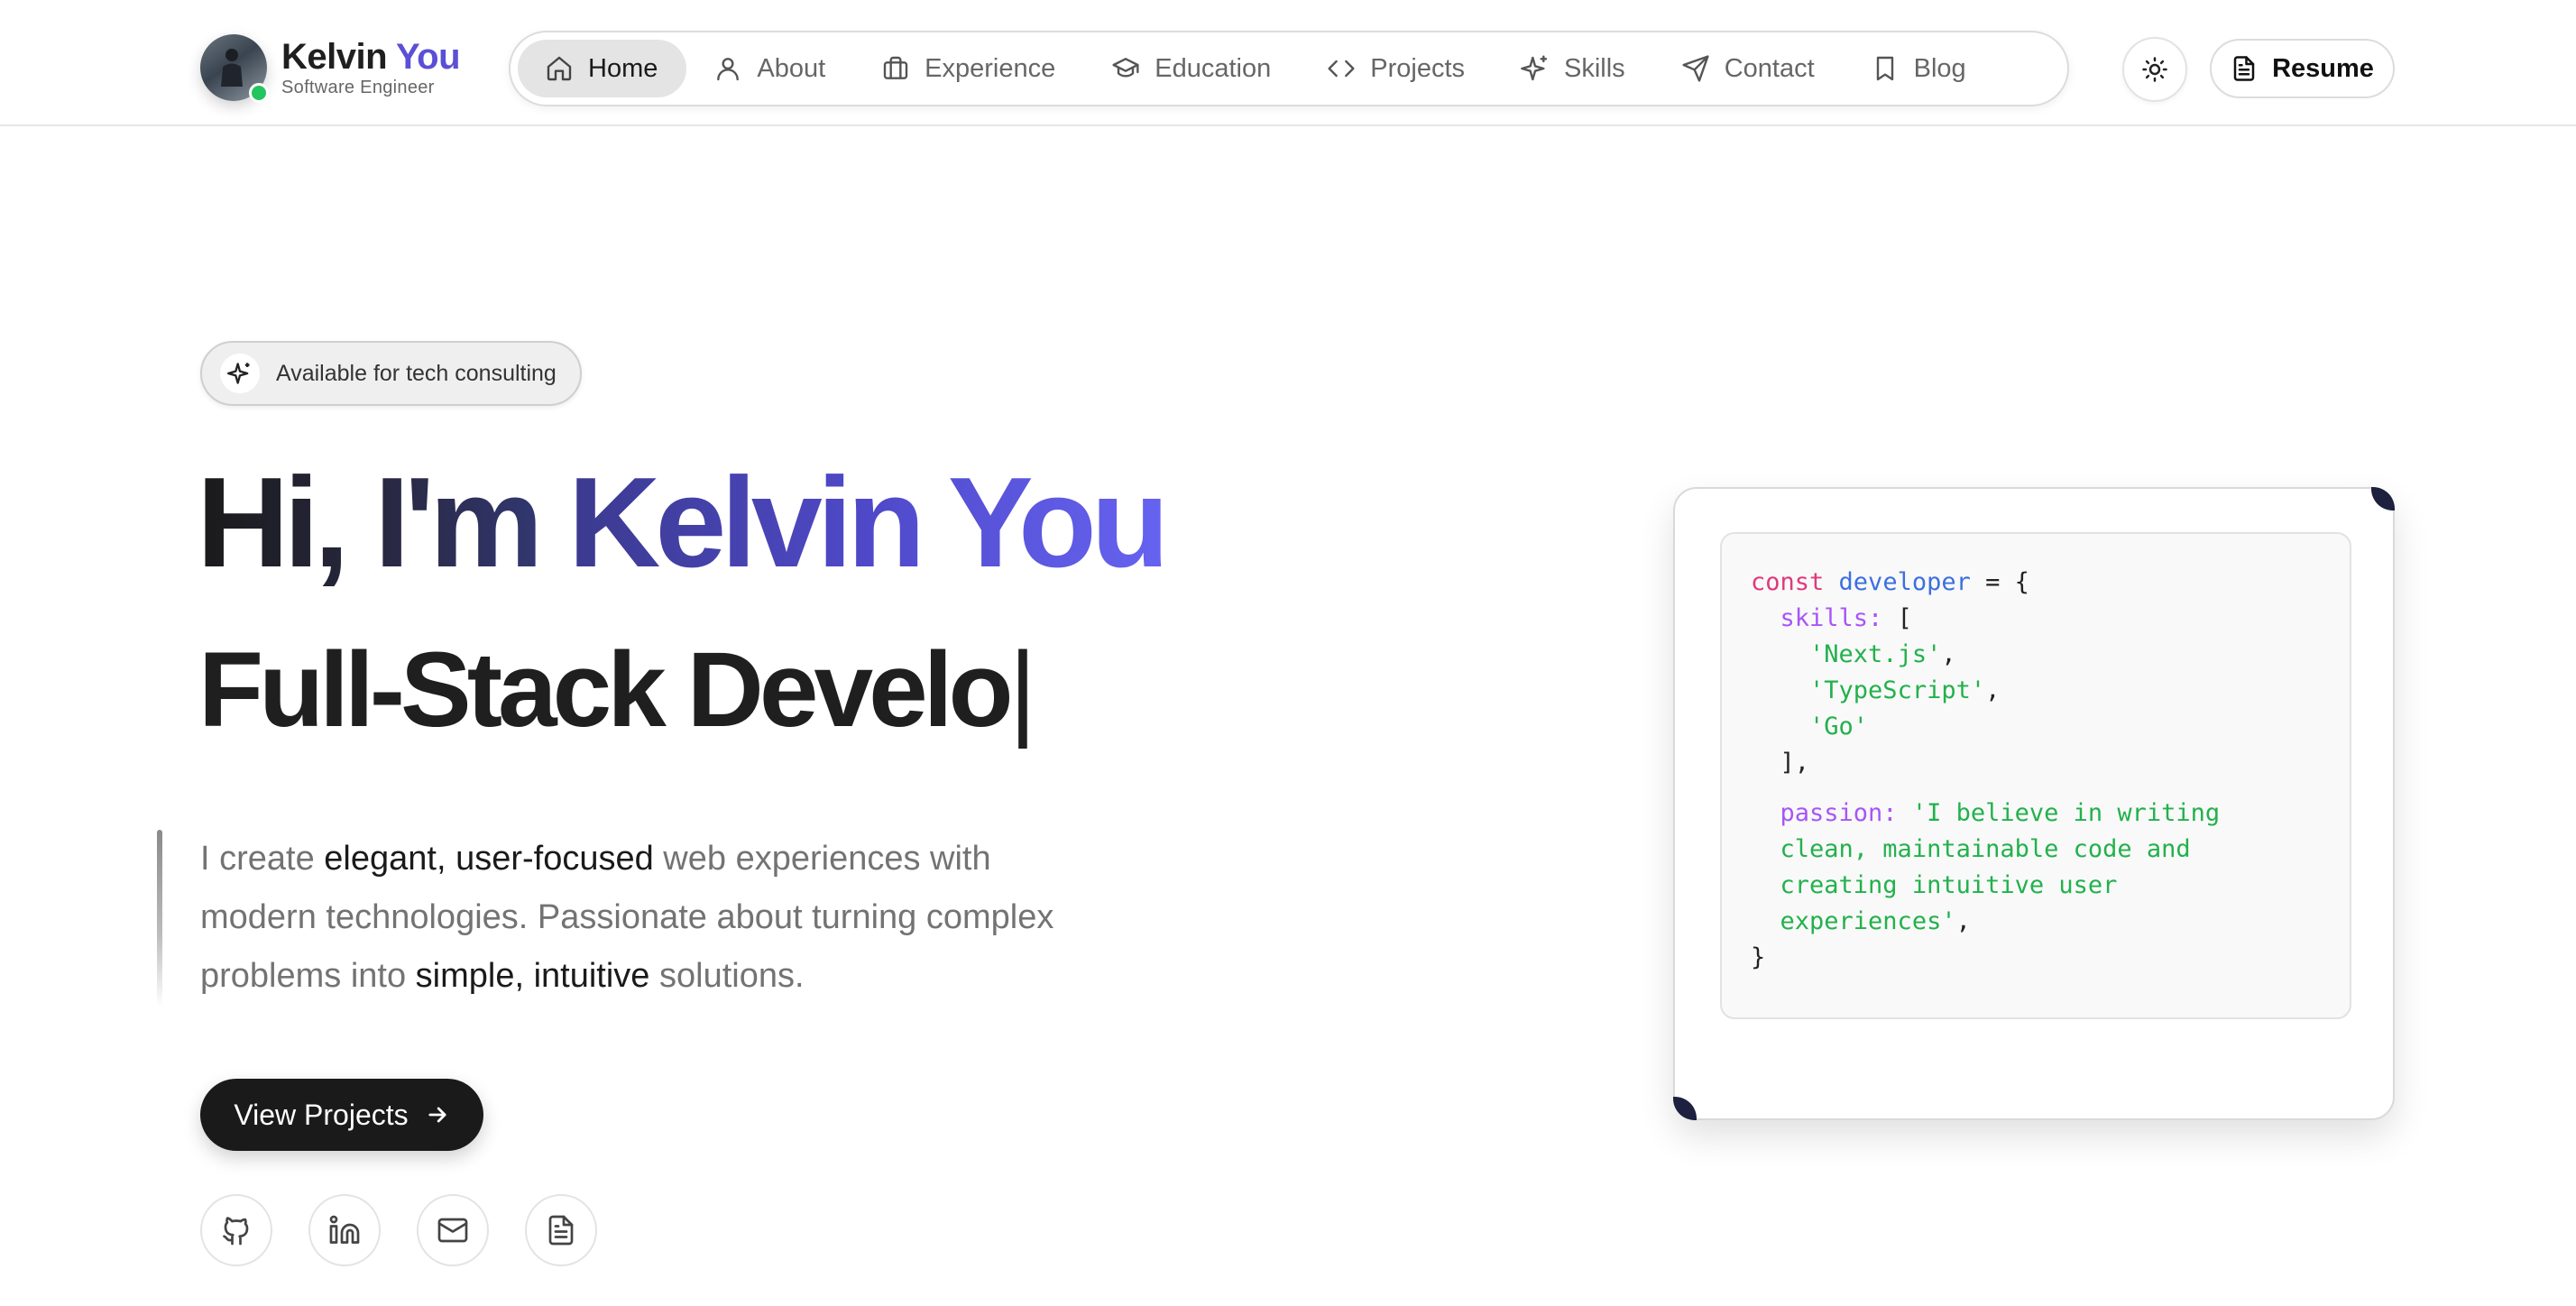 The image size is (2576, 1306). I want to click on code-icon, so click(1342, 69).